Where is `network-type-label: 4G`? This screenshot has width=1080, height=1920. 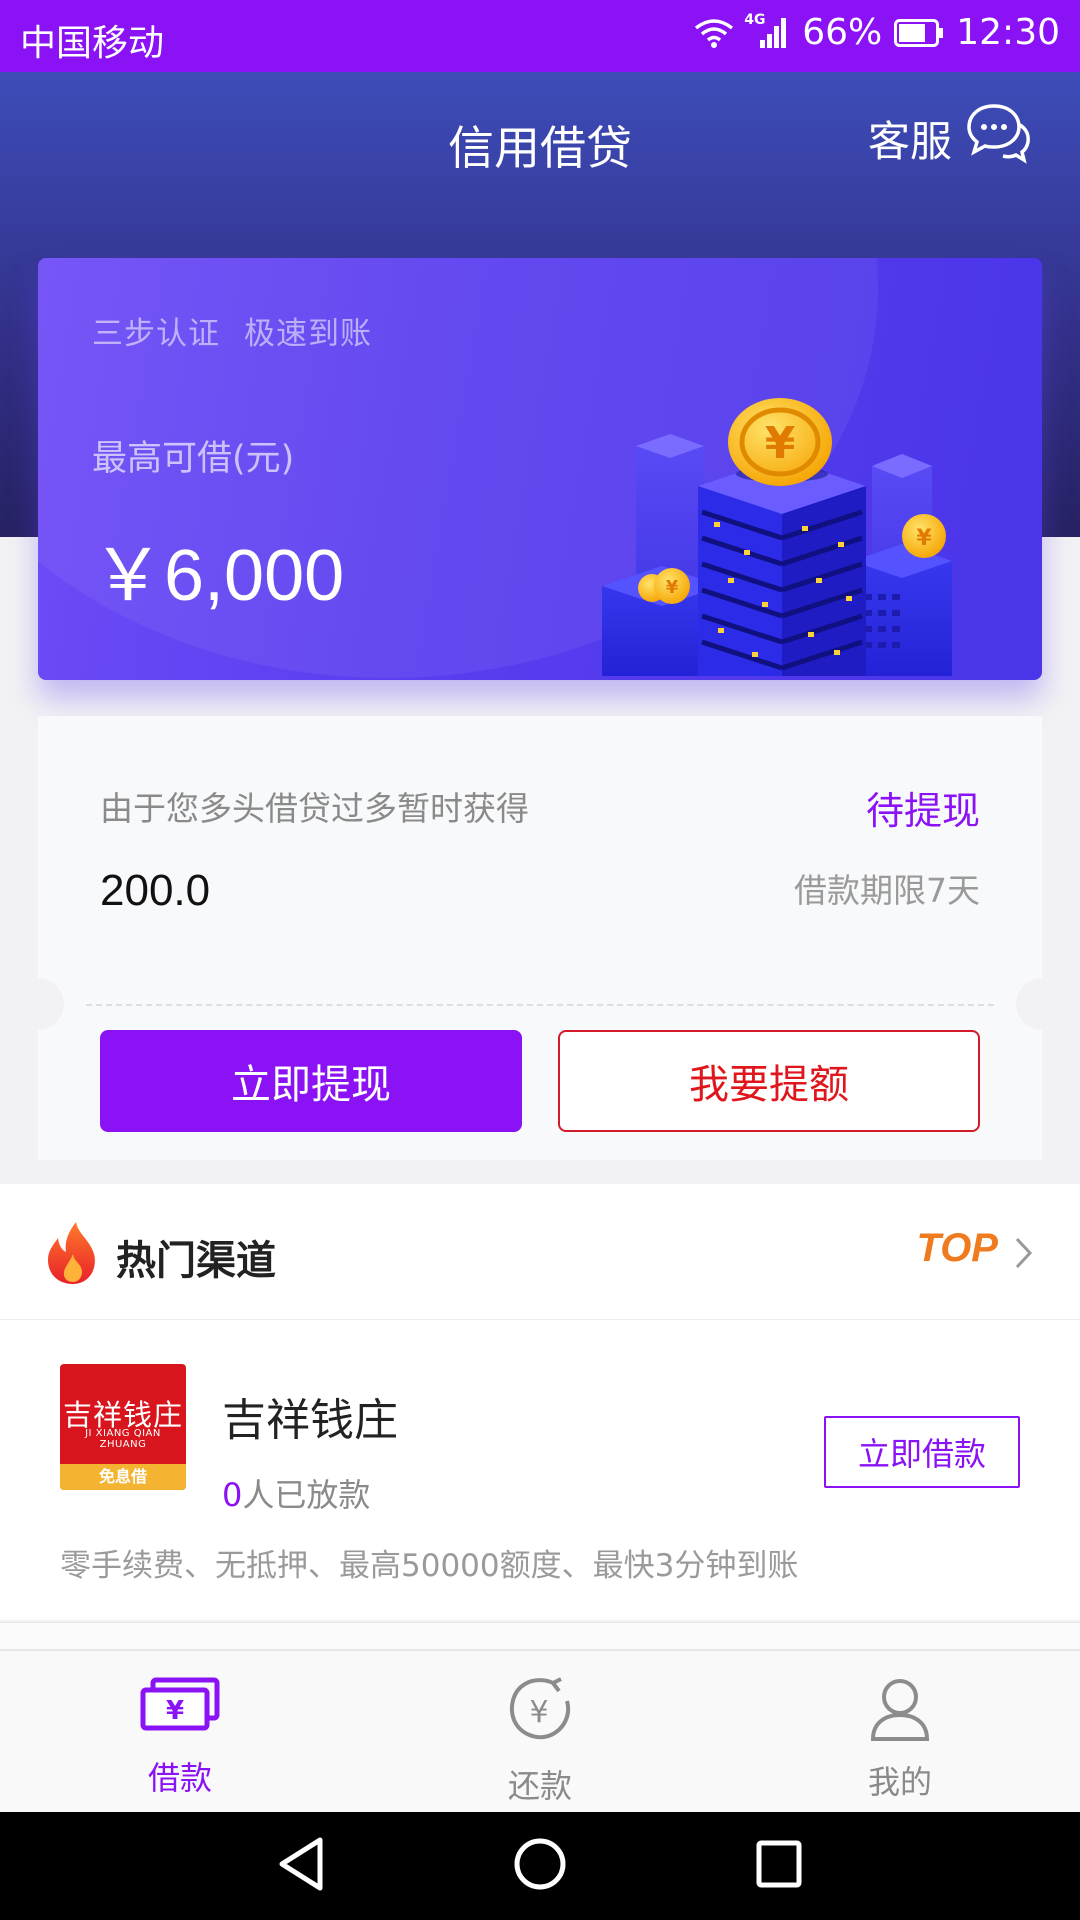 network-type-label: 4G is located at coordinates (755, 19).